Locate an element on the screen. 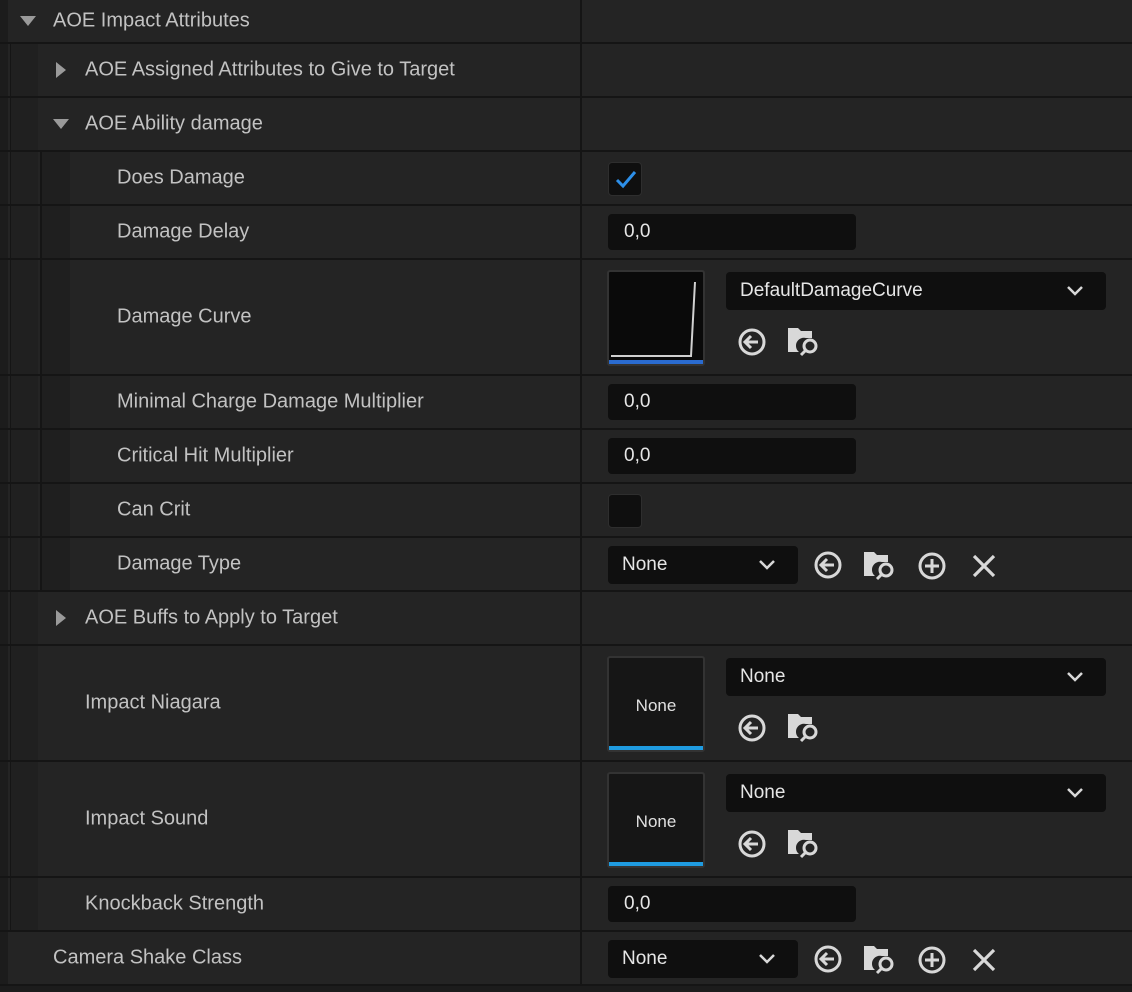  does-damage-checkbox is located at coordinates (625, 179).